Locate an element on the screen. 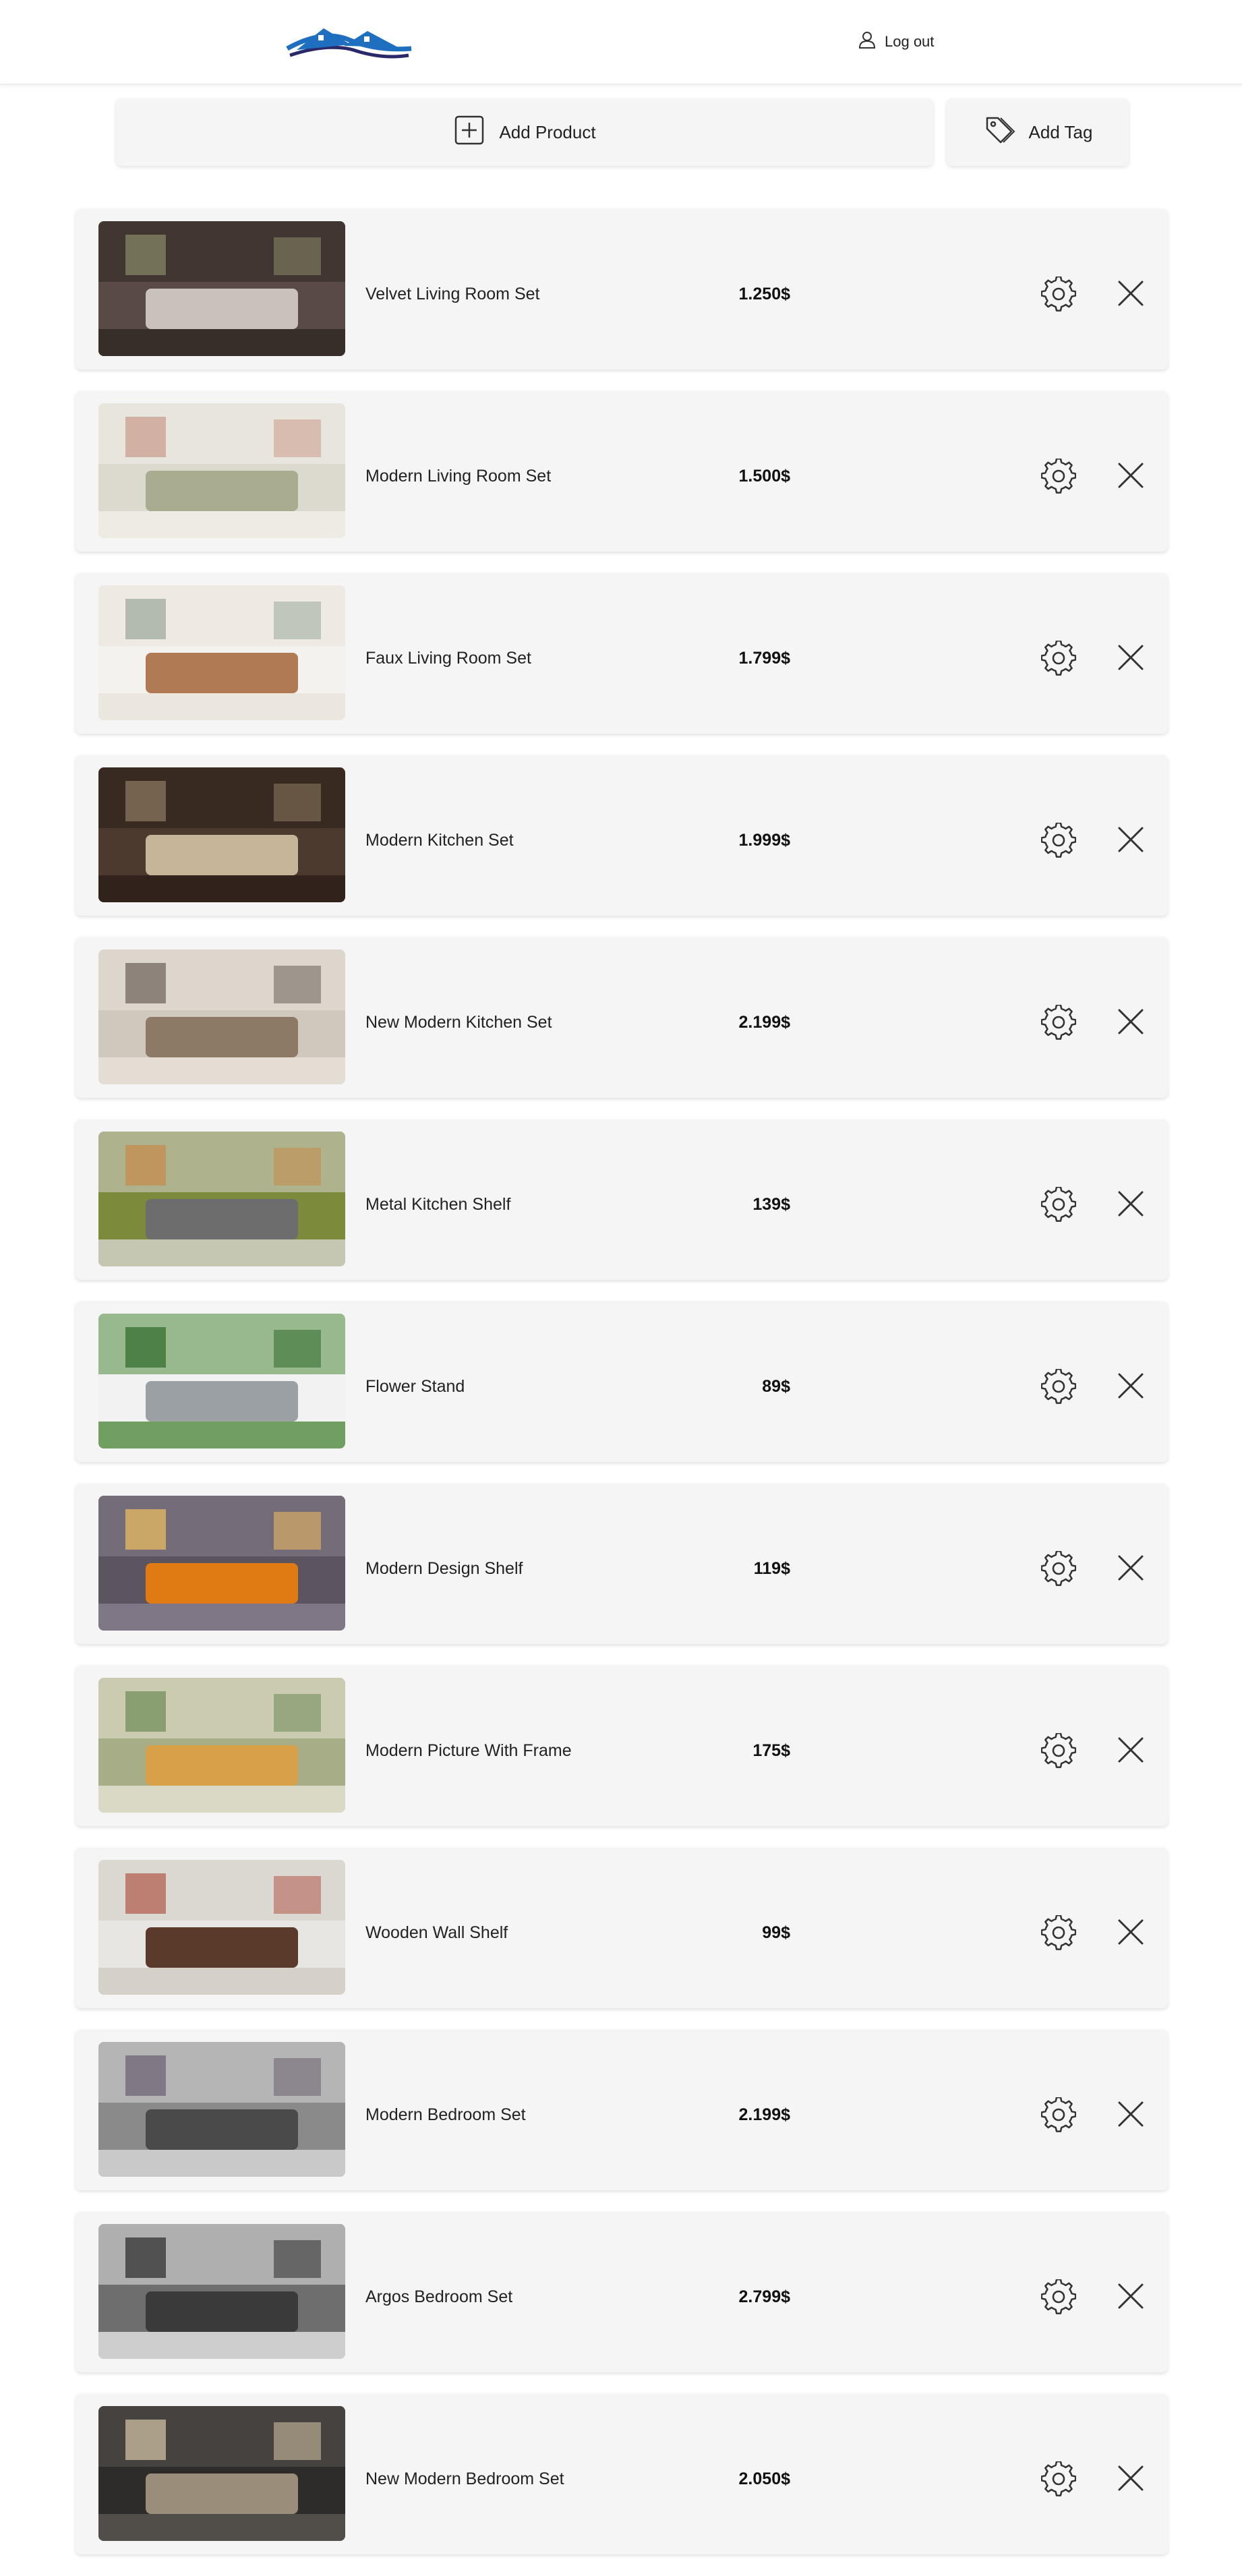  product-price: 139$ is located at coordinates (771, 1205).